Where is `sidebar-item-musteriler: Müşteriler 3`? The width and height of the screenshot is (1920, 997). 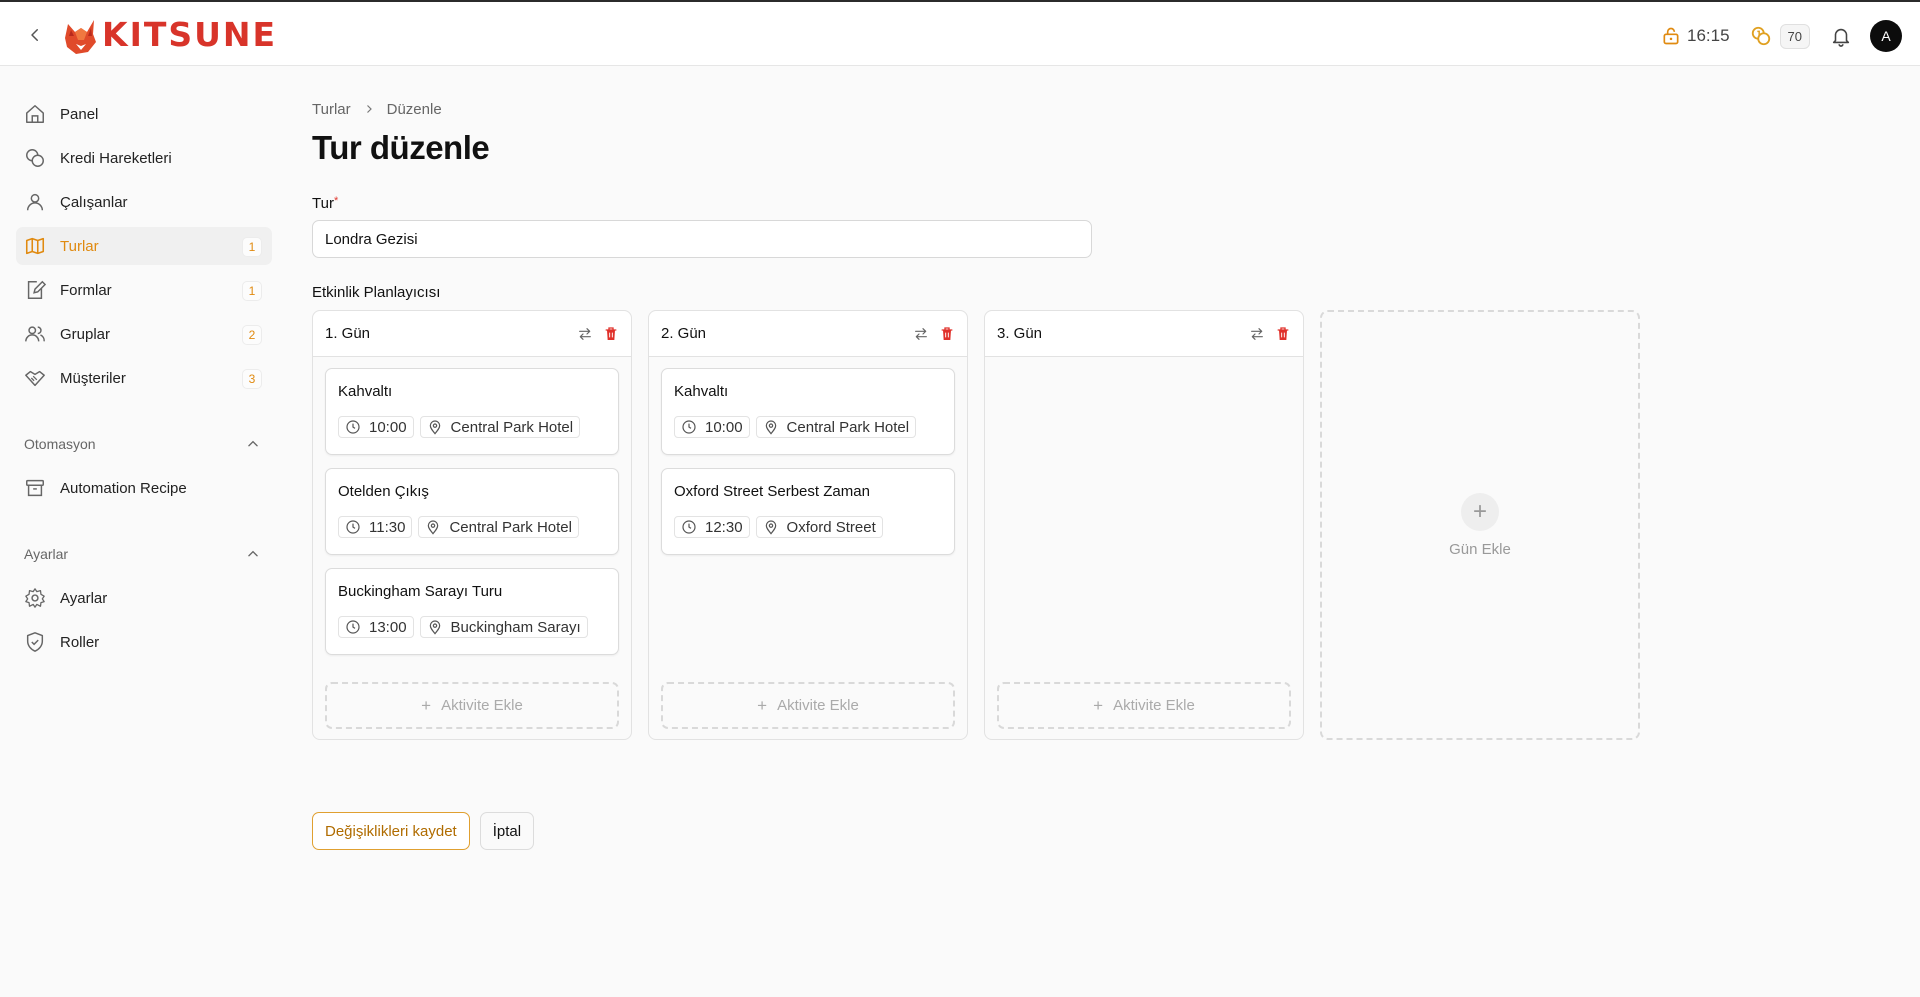 sidebar-item-musteriler: Müşteriler 3 is located at coordinates (144, 378).